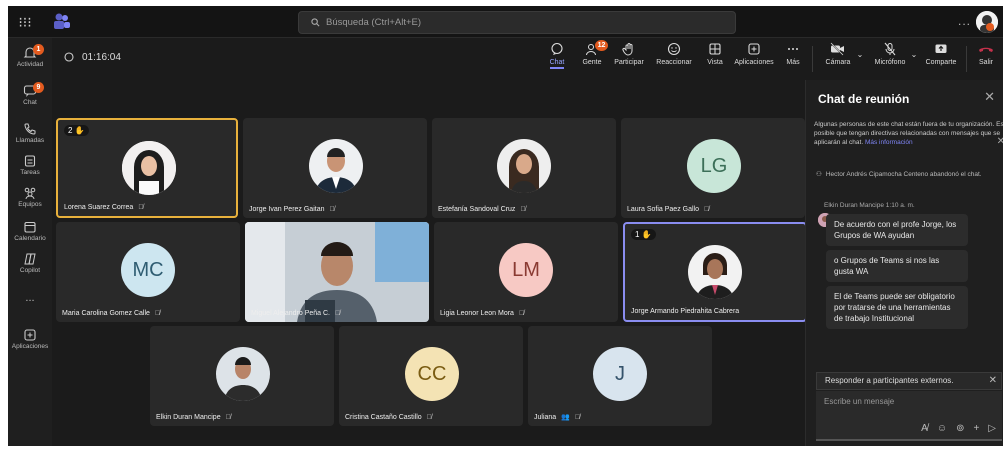 Image resolution: width=1005 pixels, height=452 pixels. I want to click on rail-calls: Llamadas, so click(30, 133).